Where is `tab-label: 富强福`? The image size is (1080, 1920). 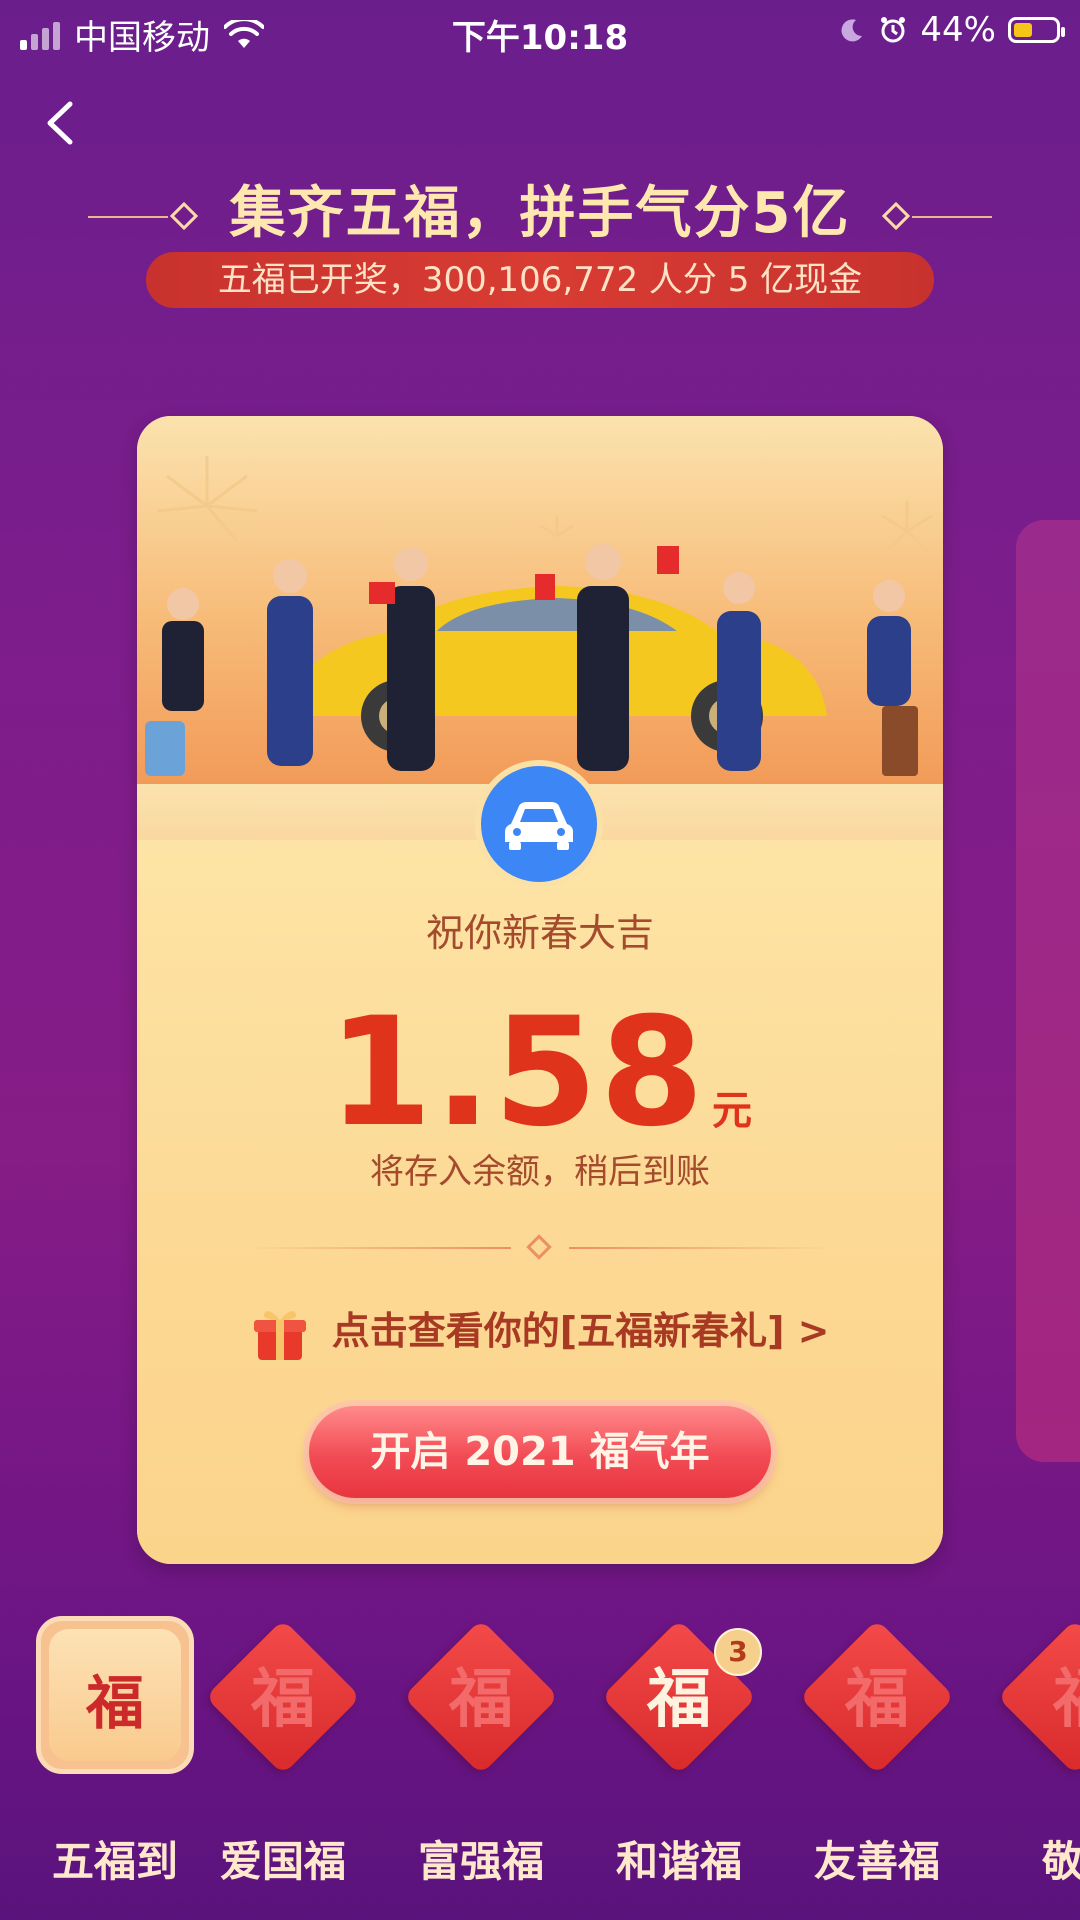
tab-label: 富强福 is located at coordinates (480, 1861).